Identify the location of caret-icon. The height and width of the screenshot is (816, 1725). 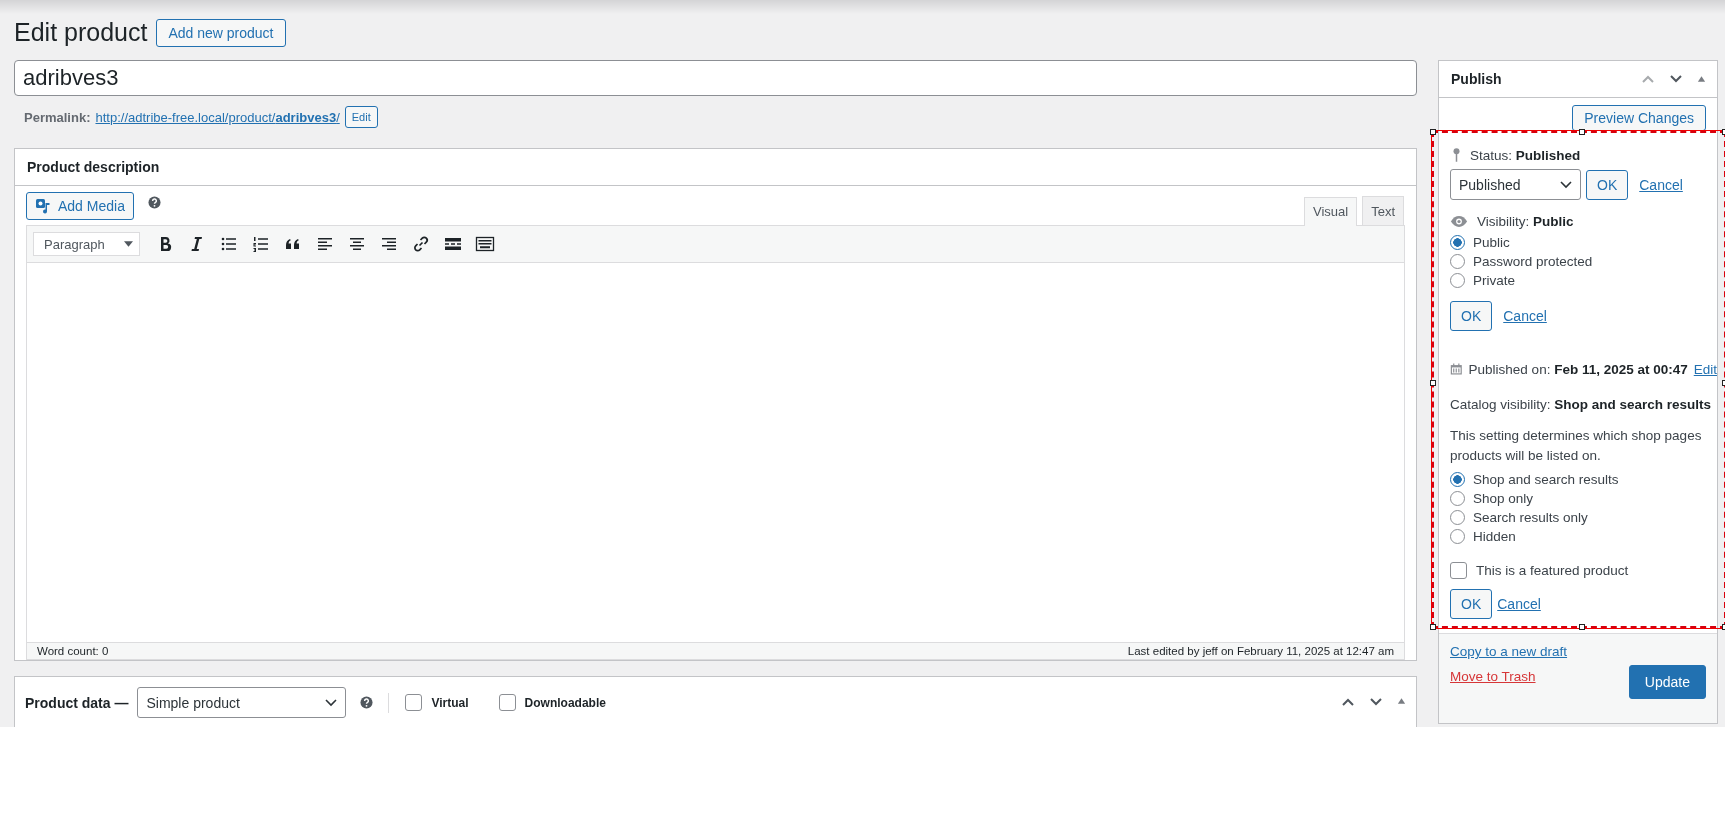
(128, 244).